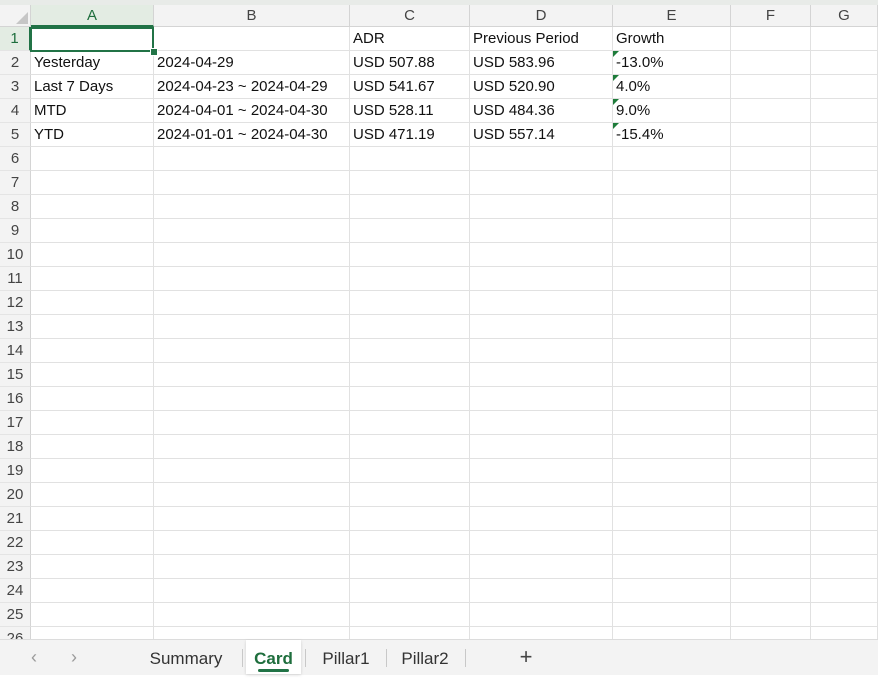 Image resolution: width=878 pixels, height=678 pixels. Describe the element at coordinates (771, 519) in the screenshot. I see `cell-f21` at that location.